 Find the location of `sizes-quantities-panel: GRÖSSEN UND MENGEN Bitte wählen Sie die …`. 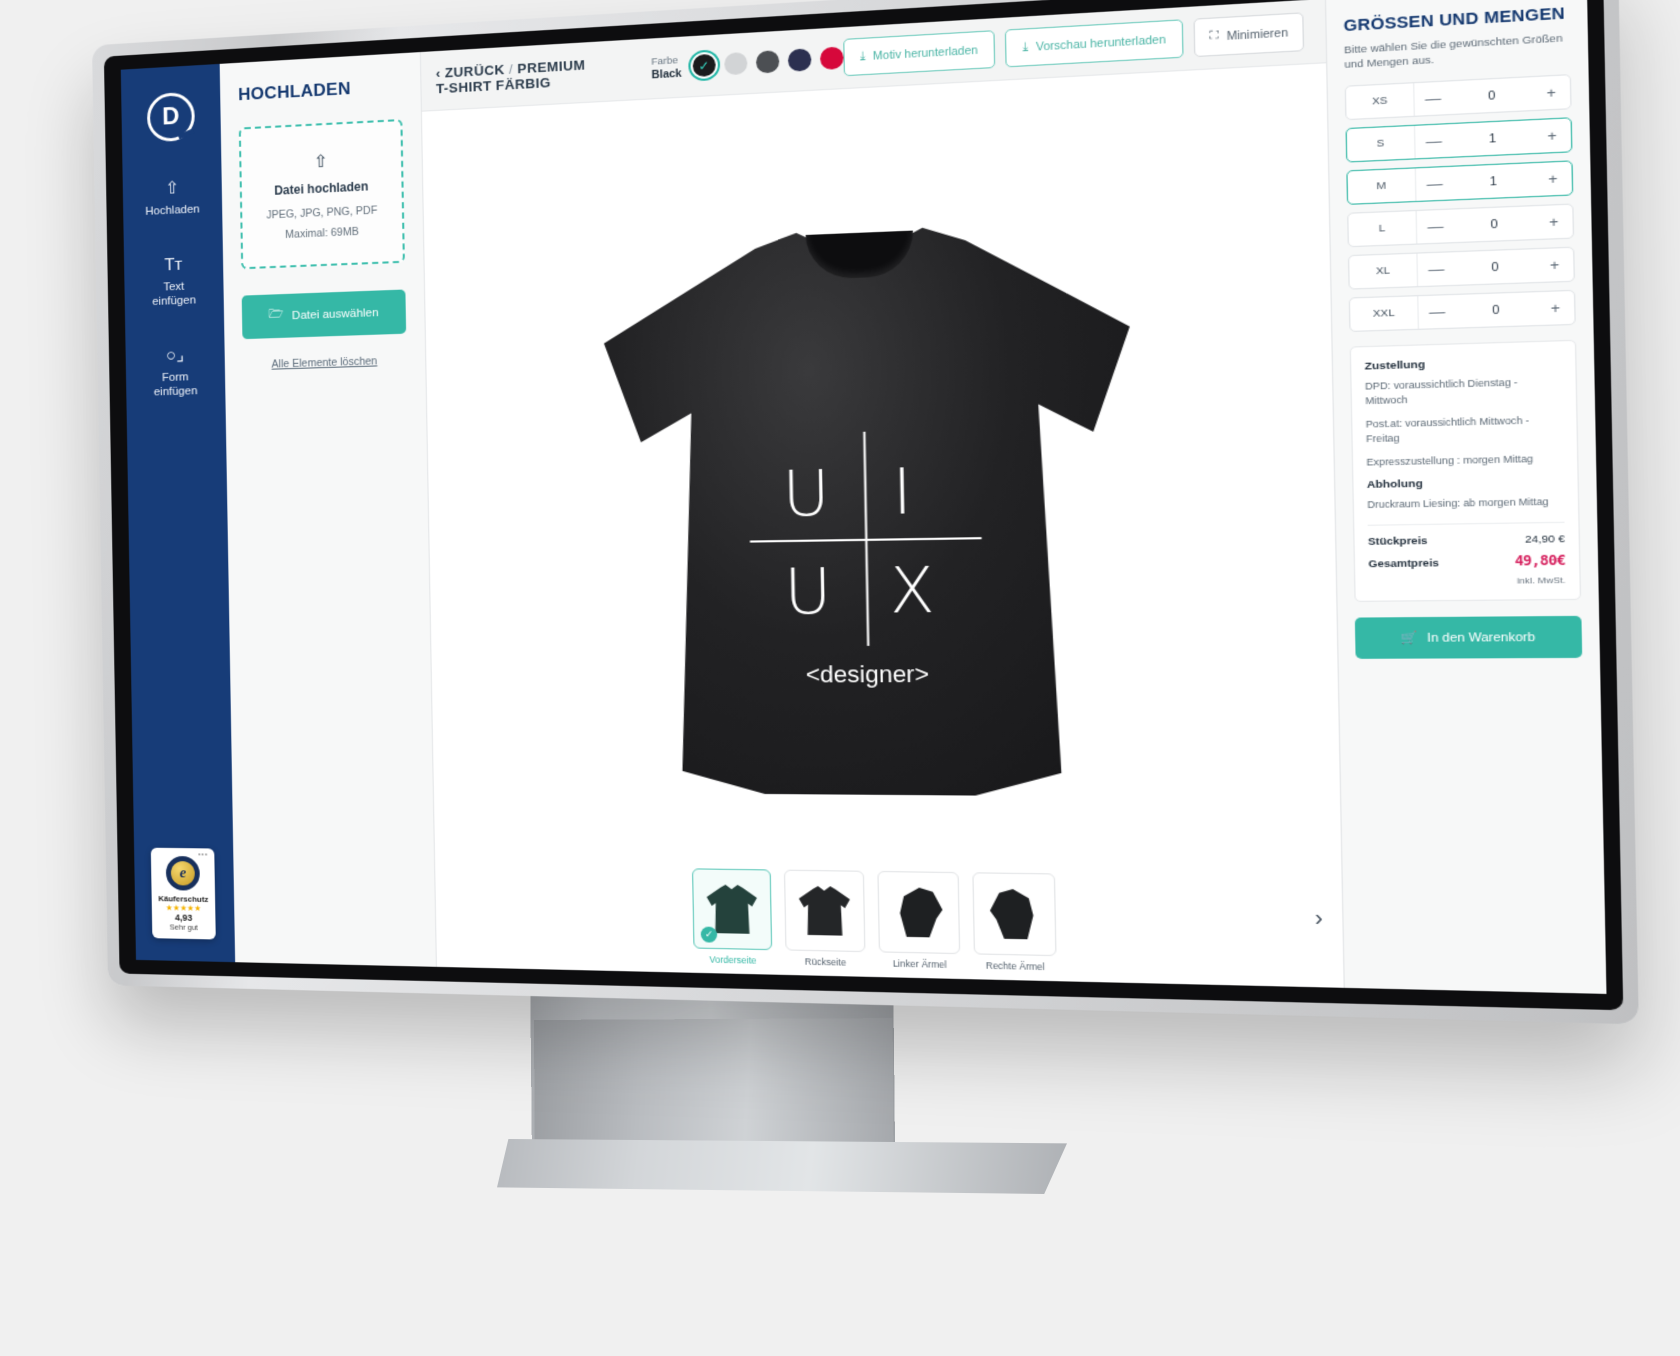

sizes-quantities-panel: GRÖSSEN UND MENGEN Bitte wählen Sie die … is located at coordinates (1465, 497).